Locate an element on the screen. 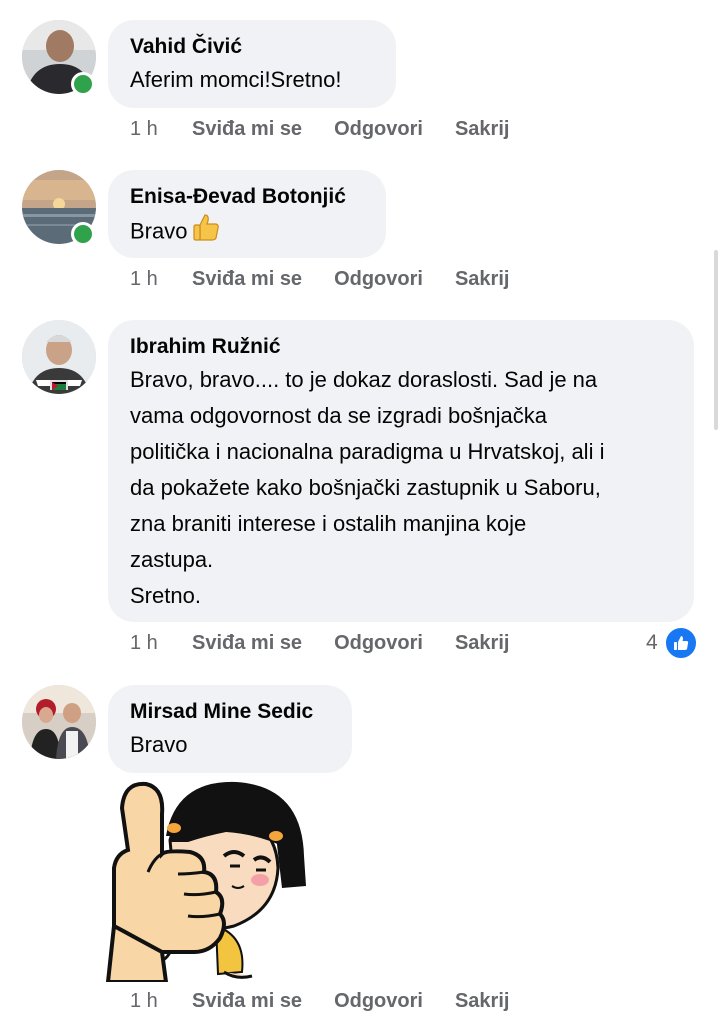 This screenshot has width=722, height=1024. comment-bubble: Enisa-Đevad Botonjić Bravo is located at coordinates (247, 214).